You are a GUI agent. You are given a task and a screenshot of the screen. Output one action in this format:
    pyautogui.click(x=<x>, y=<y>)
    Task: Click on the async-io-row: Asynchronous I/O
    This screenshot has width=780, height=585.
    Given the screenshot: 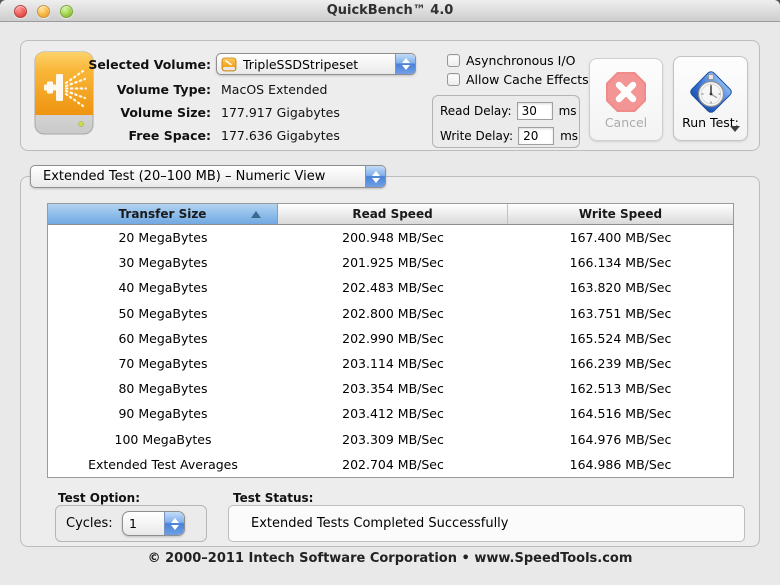 What is the action you would take?
    pyautogui.click(x=511, y=60)
    